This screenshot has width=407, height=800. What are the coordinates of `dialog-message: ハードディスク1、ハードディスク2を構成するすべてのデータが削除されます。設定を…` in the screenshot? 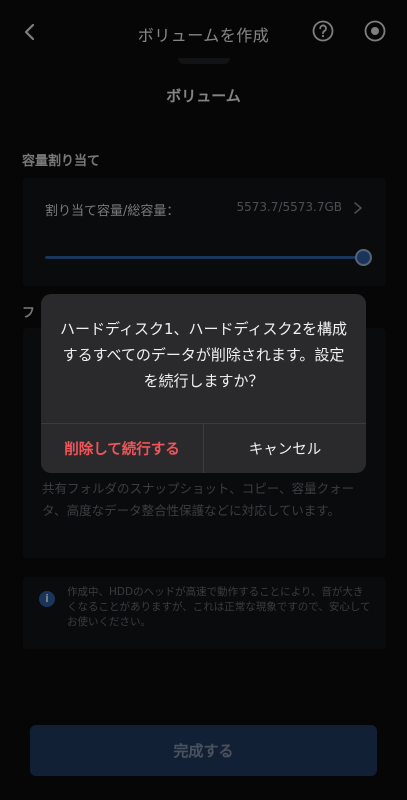 It's located at (203, 355).